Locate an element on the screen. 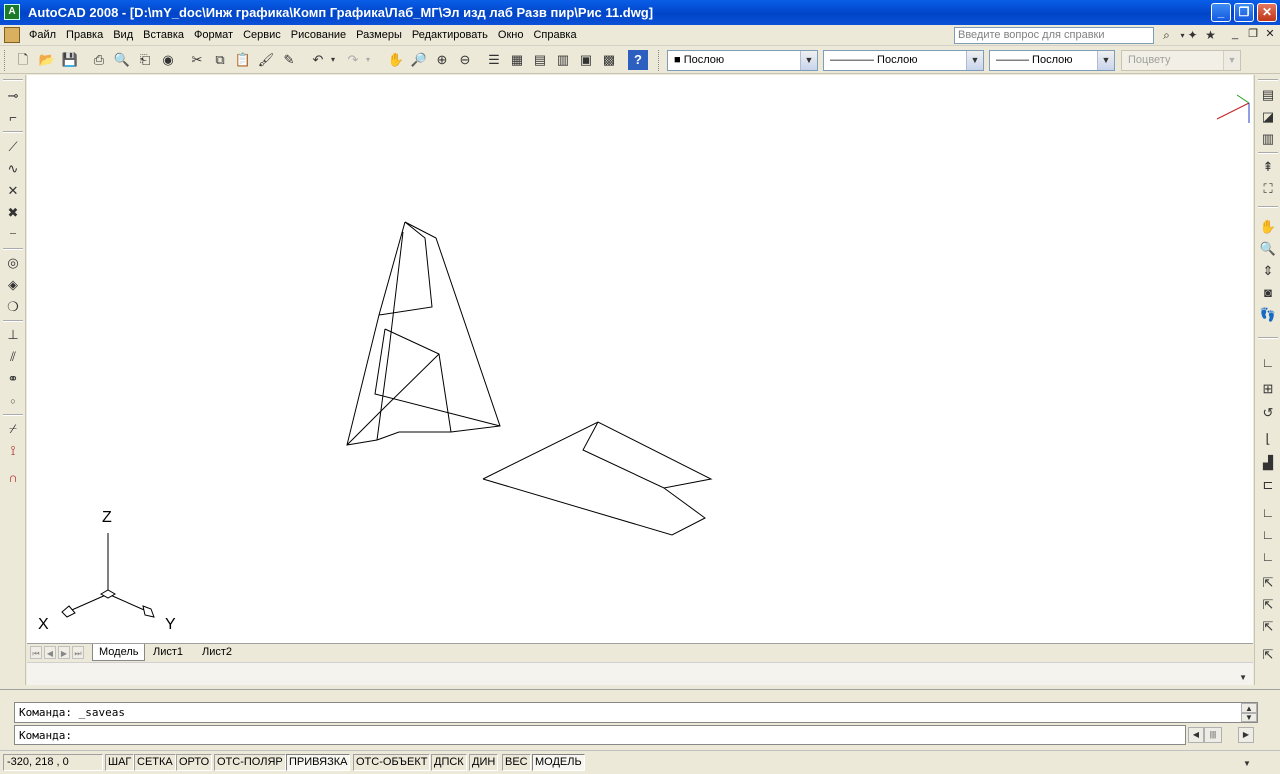  next-tab-icon: ▶ is located at coordinates (64, 652).